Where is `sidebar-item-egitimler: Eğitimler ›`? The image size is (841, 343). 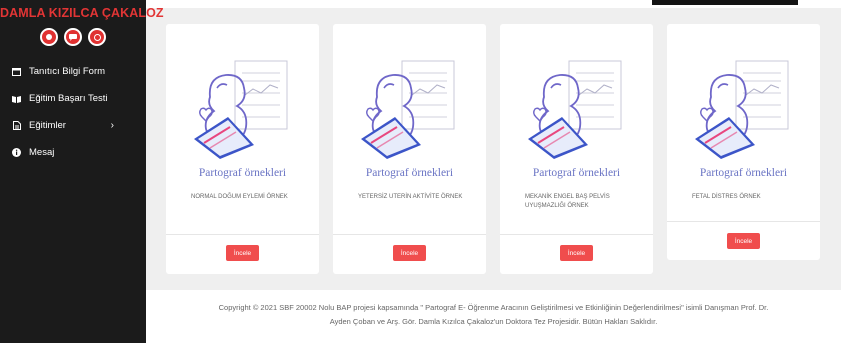 sidebar-item-egitimler: Eğitimler › is located at coordinates (73, 125).